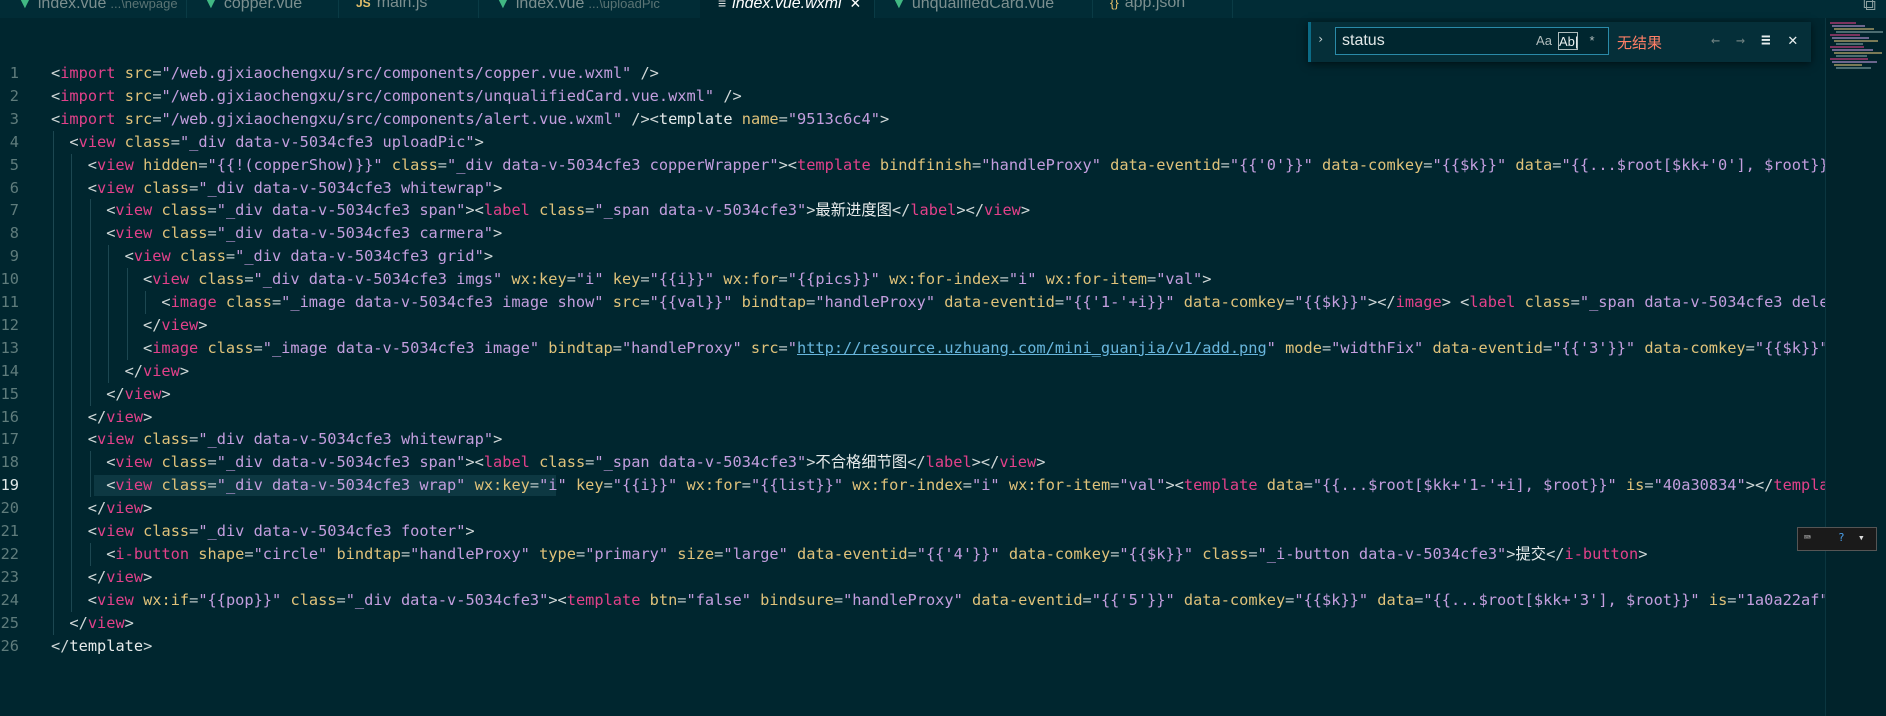  What do you see at coordinates (1766, 39) in the screenshot?
I see `find-in-selection-icon: ≡` at bounding box center [1766, 39].